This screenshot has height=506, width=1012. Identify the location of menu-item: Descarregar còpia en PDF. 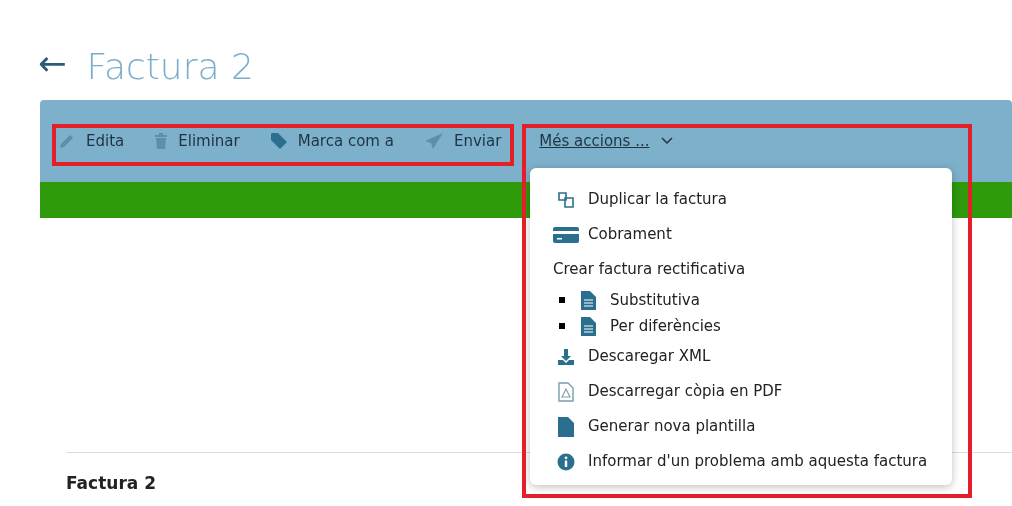
(741, 391).